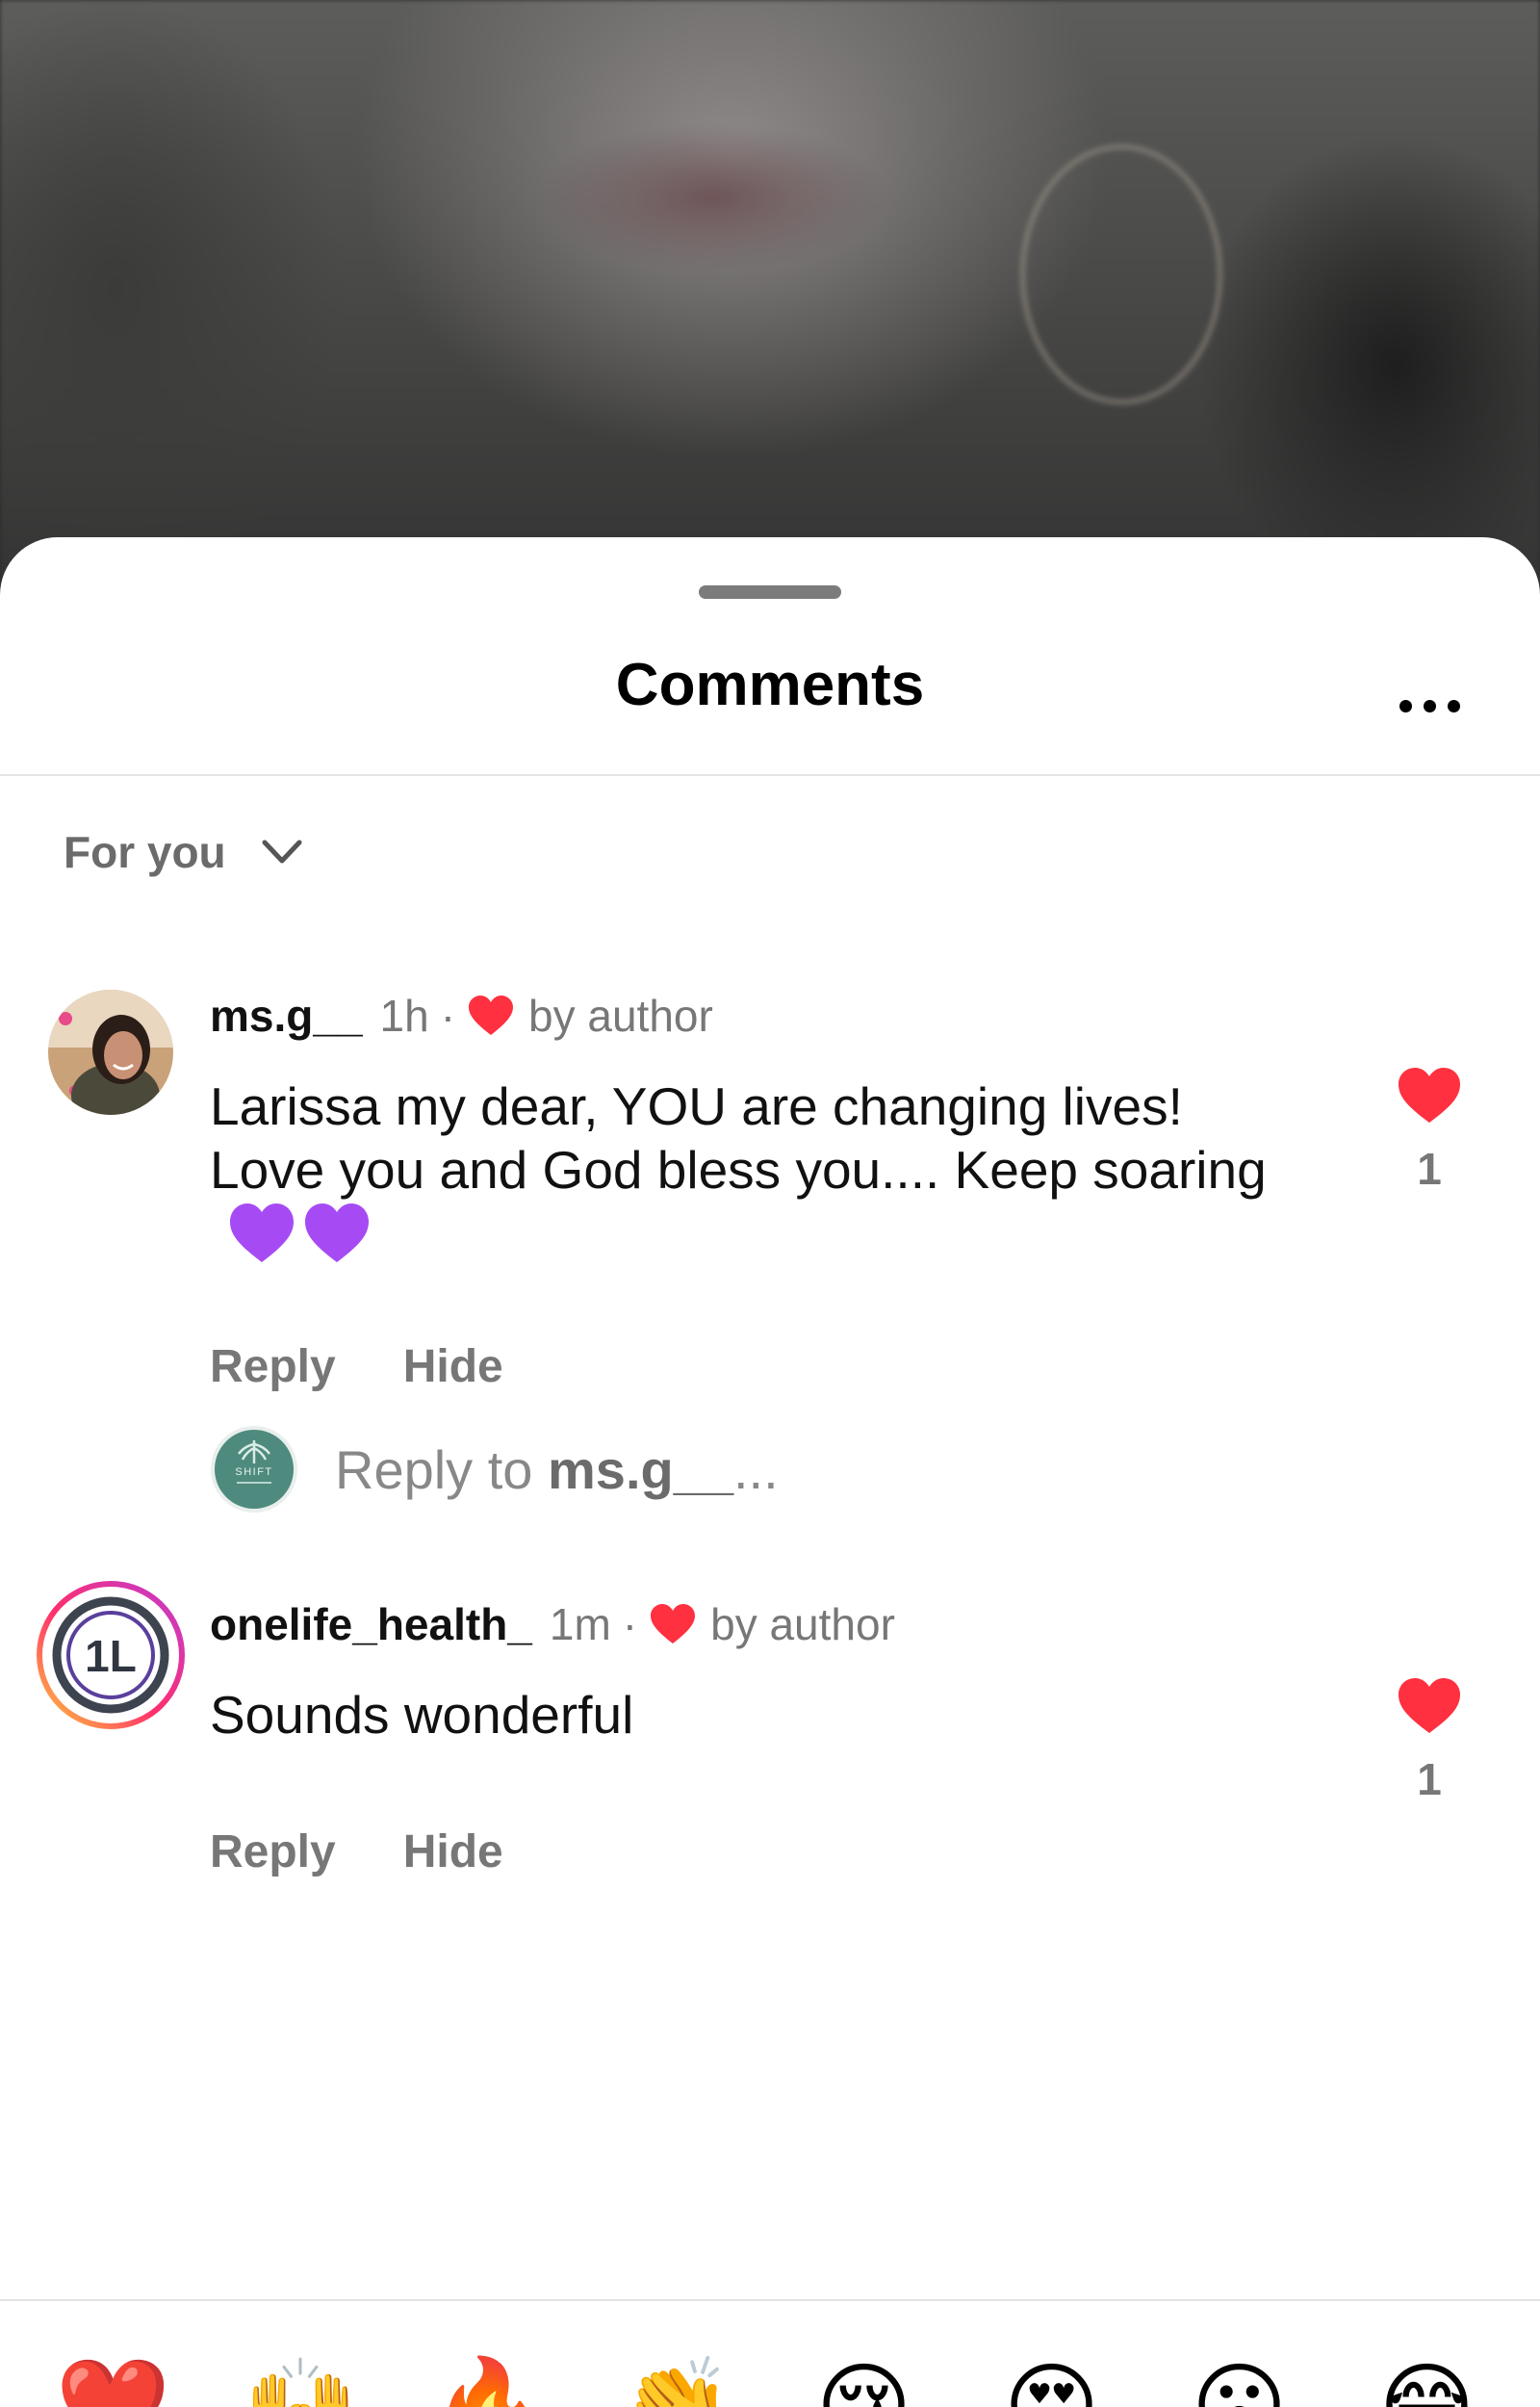 The width and height of the screenshot is (1540, 2407). I want to click on emoji-red-heart-button: ❤️, so click(113, 2384).